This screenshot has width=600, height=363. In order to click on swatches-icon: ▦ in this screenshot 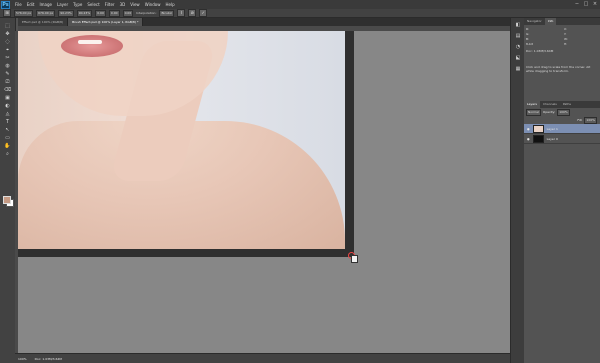, I will do `click(518, 69)`.